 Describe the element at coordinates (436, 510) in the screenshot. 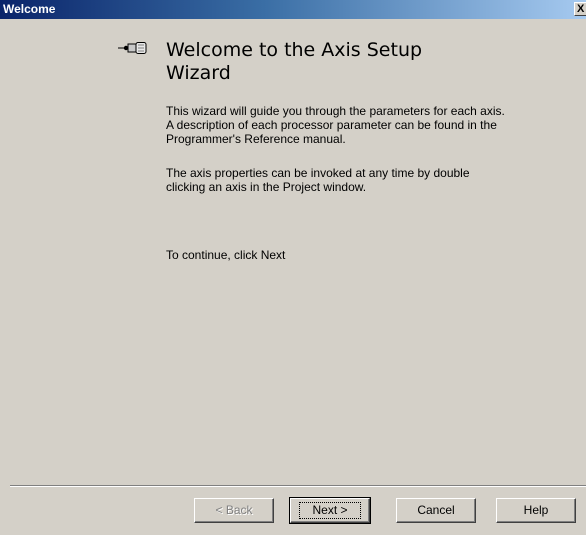

I see `cancel-button: Cancel` at that location.